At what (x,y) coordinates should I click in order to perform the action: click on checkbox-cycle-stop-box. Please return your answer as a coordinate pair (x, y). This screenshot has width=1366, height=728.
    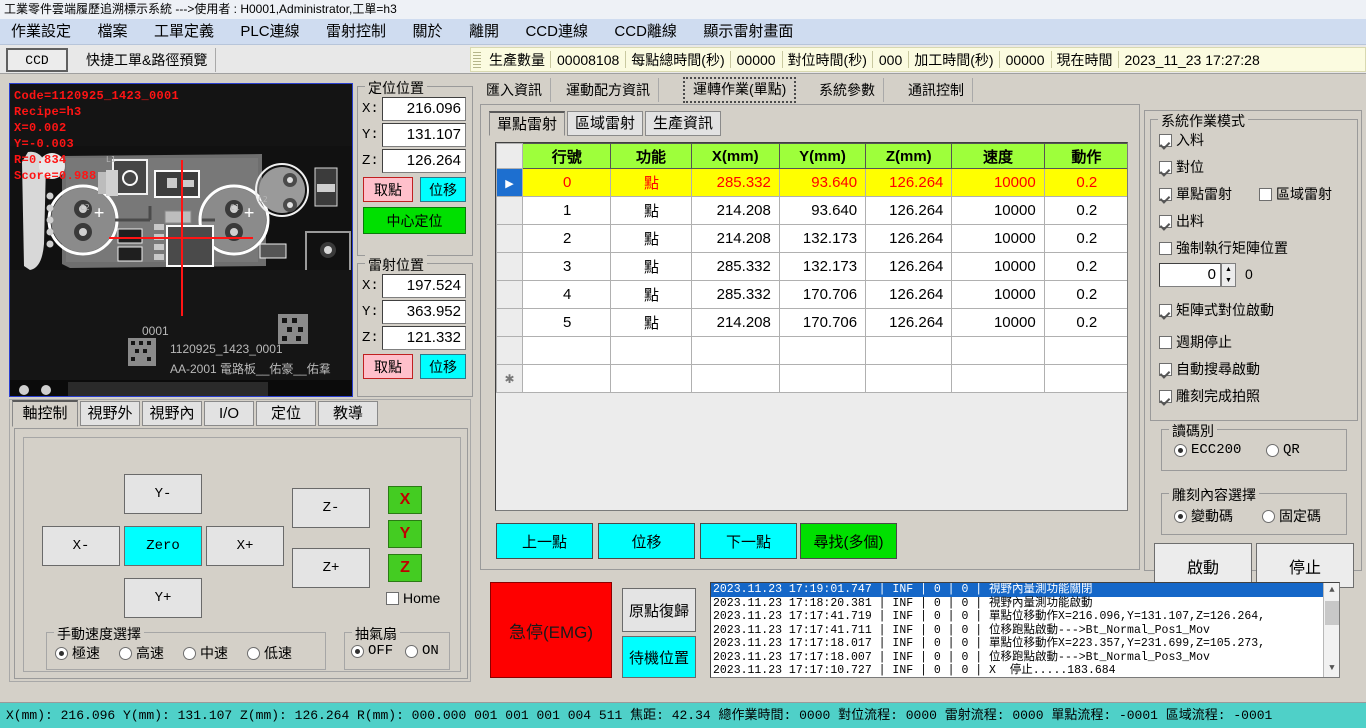
    Looking at the image, I should click on (1165, 342).